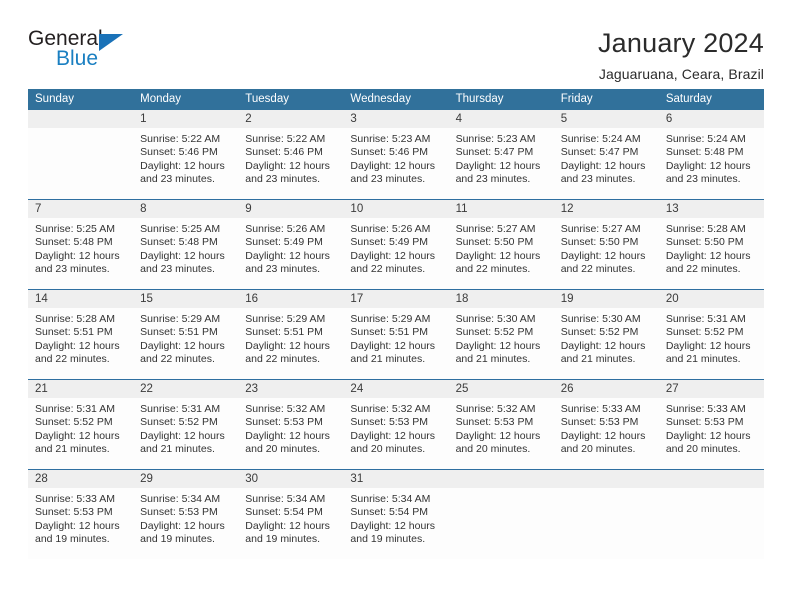 The image size is (792, 612). Describe the element at coordinates (501, 299) in the screenshot. I see `day-number: 18` at that location.